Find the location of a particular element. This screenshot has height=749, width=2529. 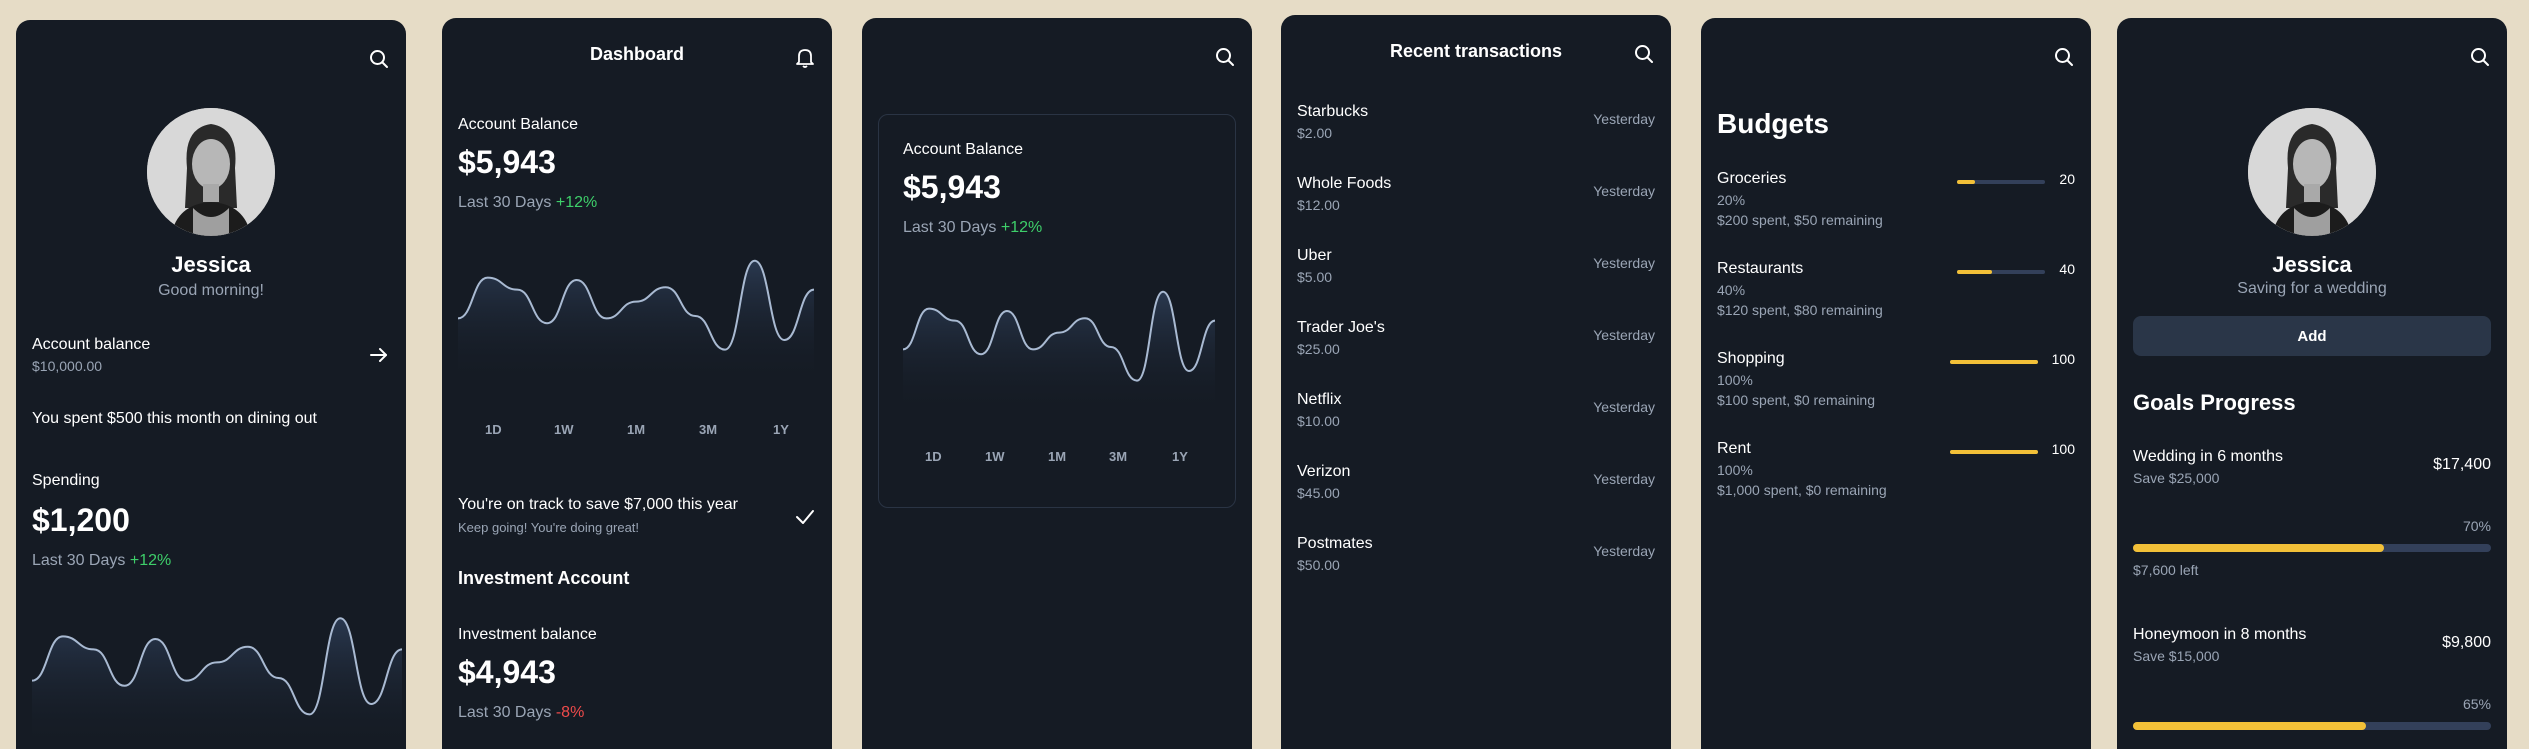

goal-amount: $9,800 is located at coordinates (2466, 642).